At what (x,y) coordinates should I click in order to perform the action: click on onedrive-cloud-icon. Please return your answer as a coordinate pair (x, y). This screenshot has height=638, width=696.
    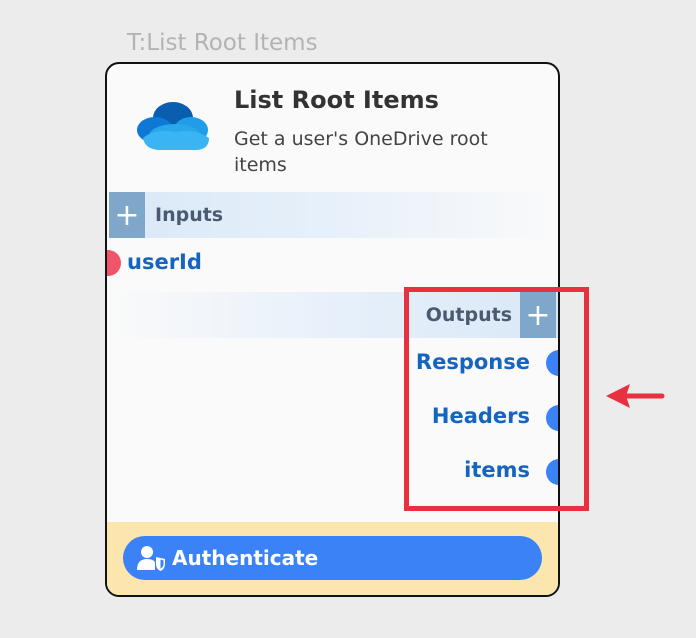
    Looking at the image, I should click on (173, 126).